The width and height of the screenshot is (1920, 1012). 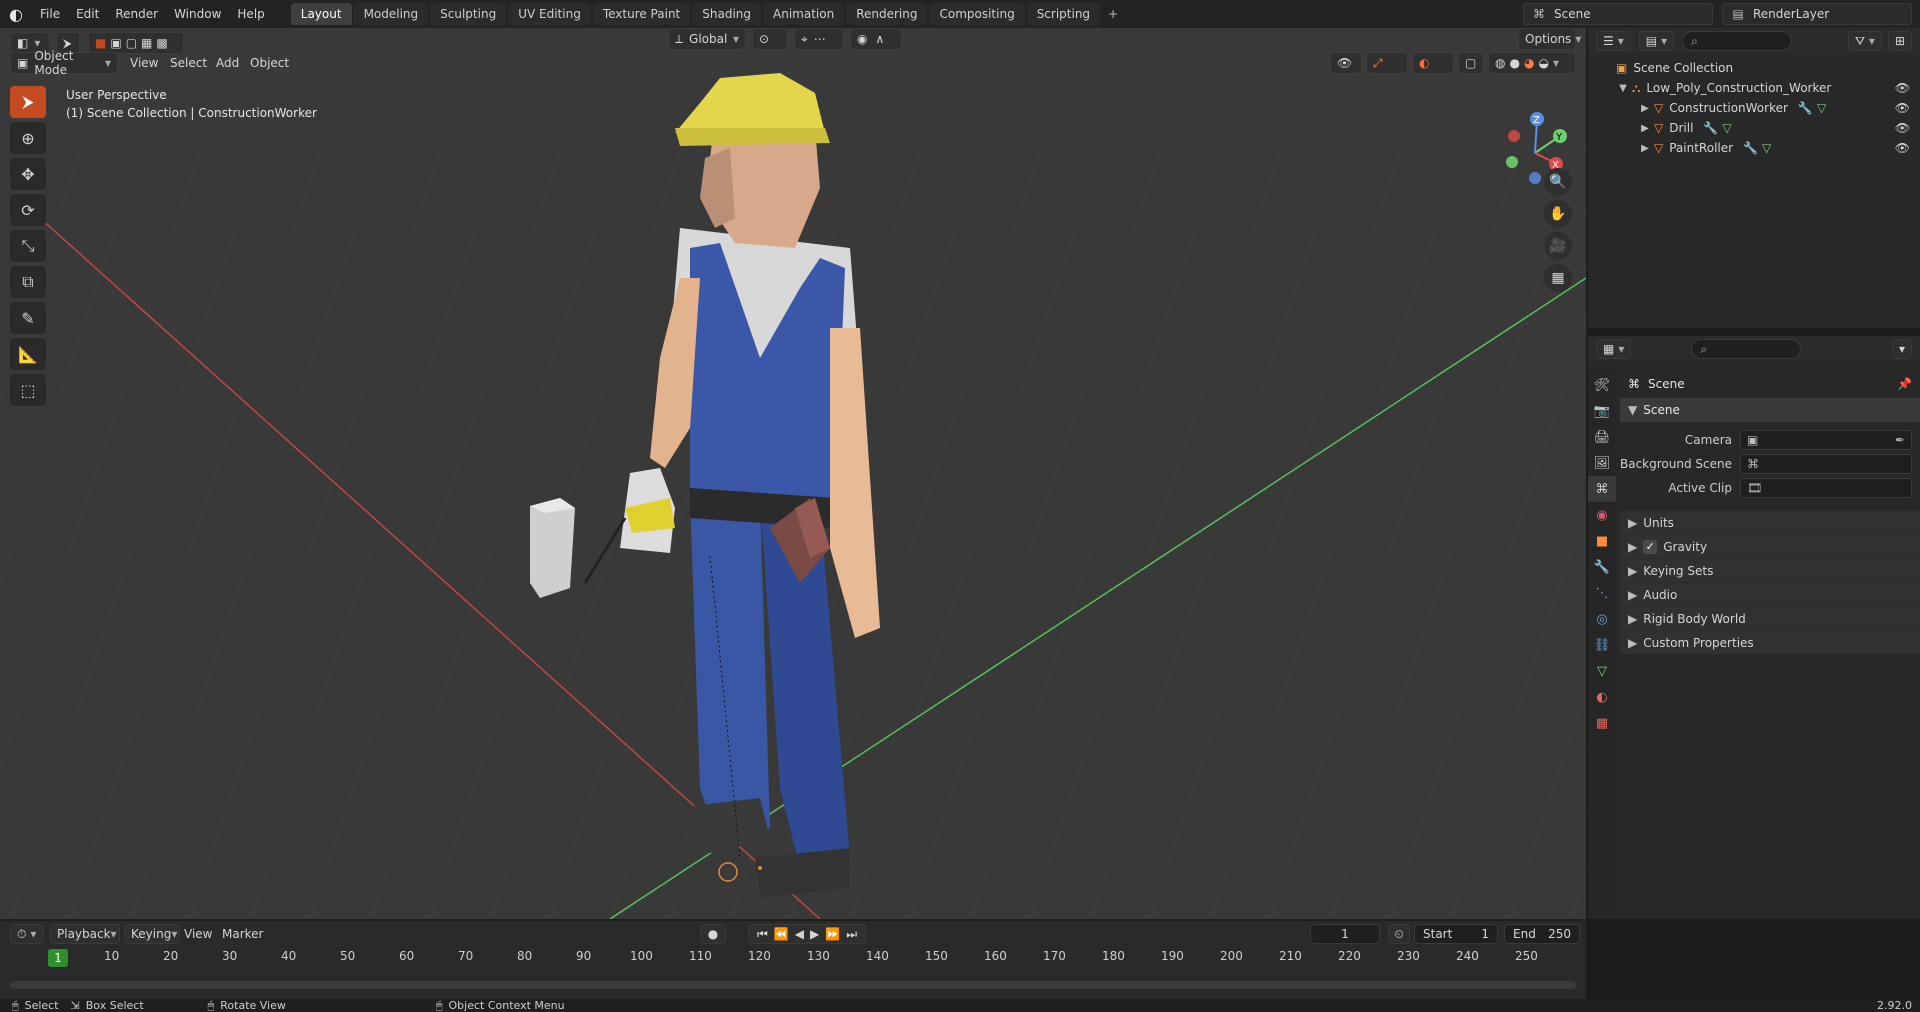 What do you see at coordinates (1901, 349) in the screenshot?
I see `properties-options-button: ▾` at bounding box center [1901, 349].